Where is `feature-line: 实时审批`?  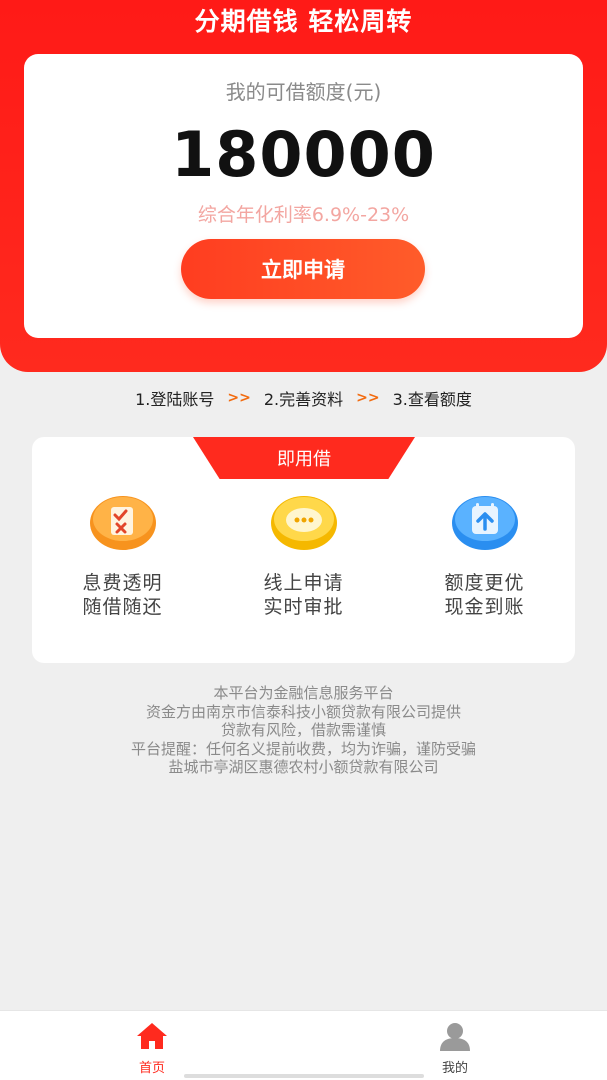 feature-line: 实时审批 is located at coordinates (303, 607).